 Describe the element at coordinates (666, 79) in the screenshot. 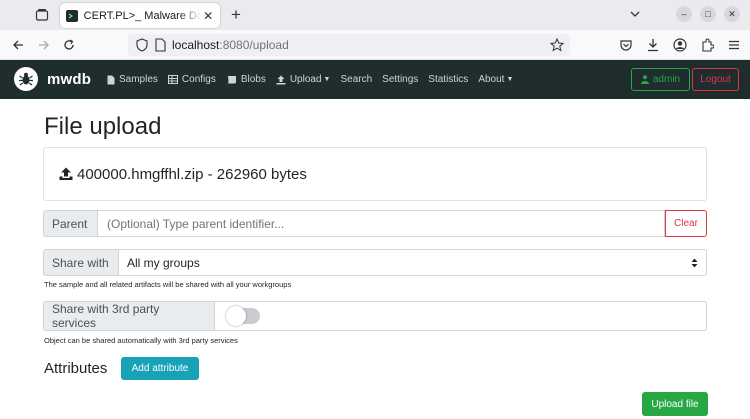

I see `user-name: admin` at that location.